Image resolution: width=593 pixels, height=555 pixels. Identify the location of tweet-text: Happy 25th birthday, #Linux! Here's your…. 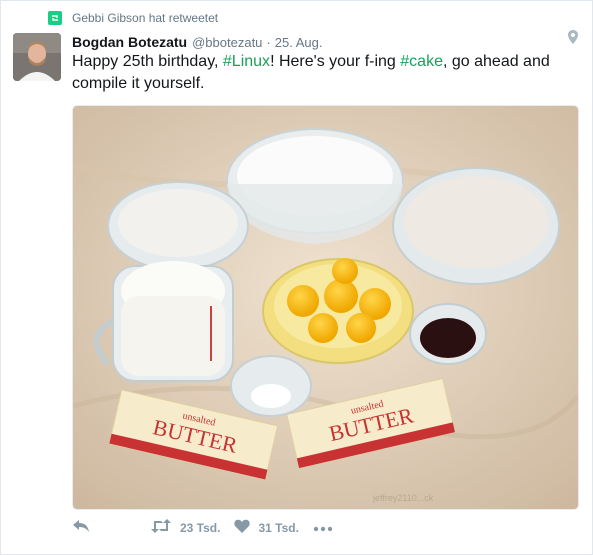
(322, 73).